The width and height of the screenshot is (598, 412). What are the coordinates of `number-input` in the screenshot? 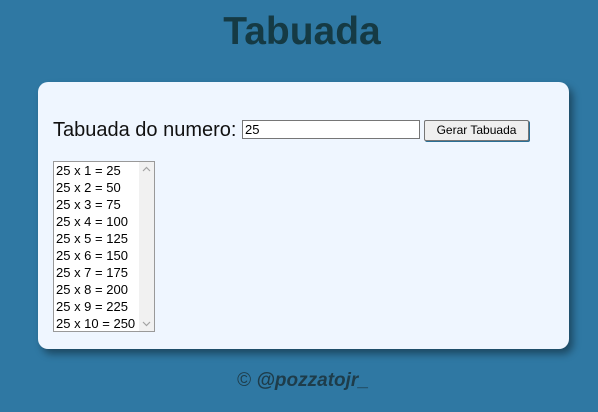 It's located at (331, 129).